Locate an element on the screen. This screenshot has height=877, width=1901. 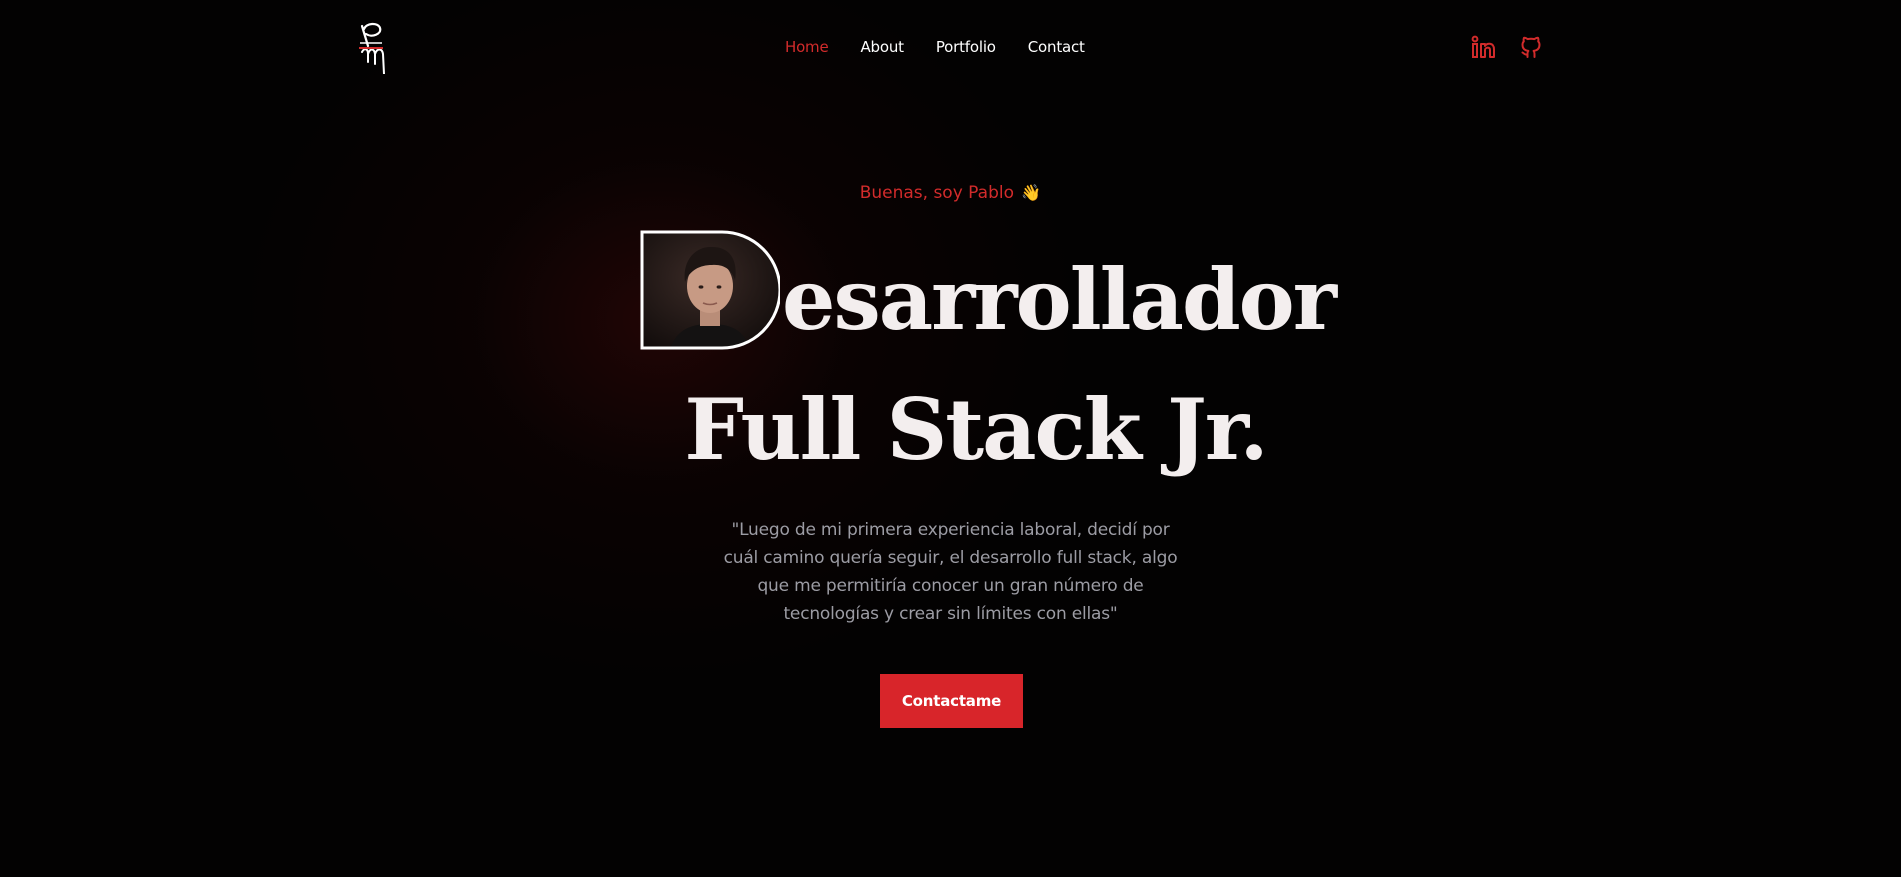
headline-line-1: esarrollador is located at coordinates (988, 289).